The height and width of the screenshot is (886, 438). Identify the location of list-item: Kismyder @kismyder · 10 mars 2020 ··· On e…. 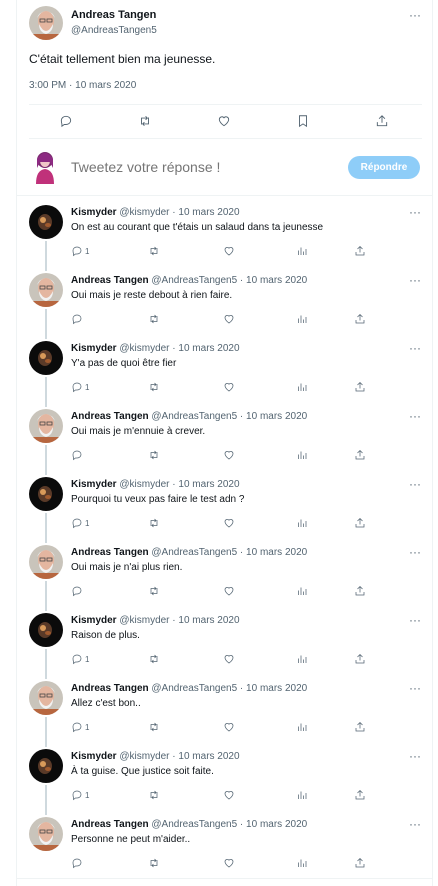
(219, 239).